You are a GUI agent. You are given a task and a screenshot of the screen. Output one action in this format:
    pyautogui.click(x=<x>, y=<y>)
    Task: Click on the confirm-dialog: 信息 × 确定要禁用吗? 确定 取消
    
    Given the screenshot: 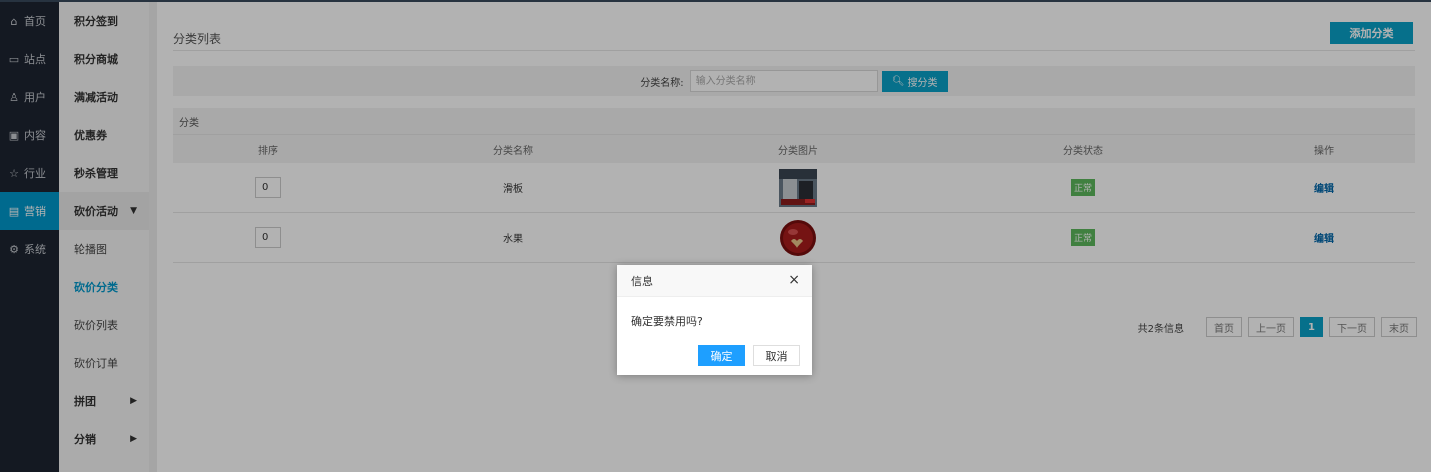 What is the action you would take?
    pyautogui.click(x=714, y=320)
    